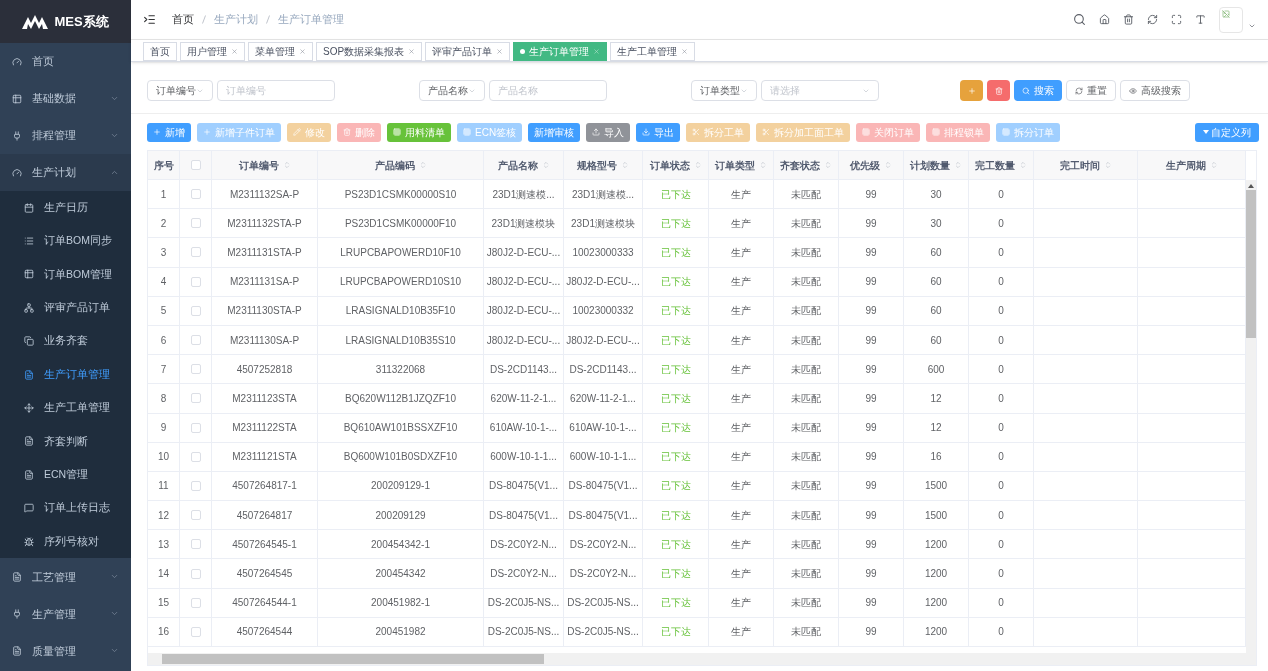 This screenshot has width=1268, height=671. What do you see at coordinates (280, 51) in the screenshot?
I see `tag-tab: 菜单管理` at bounding box center [280, 51].